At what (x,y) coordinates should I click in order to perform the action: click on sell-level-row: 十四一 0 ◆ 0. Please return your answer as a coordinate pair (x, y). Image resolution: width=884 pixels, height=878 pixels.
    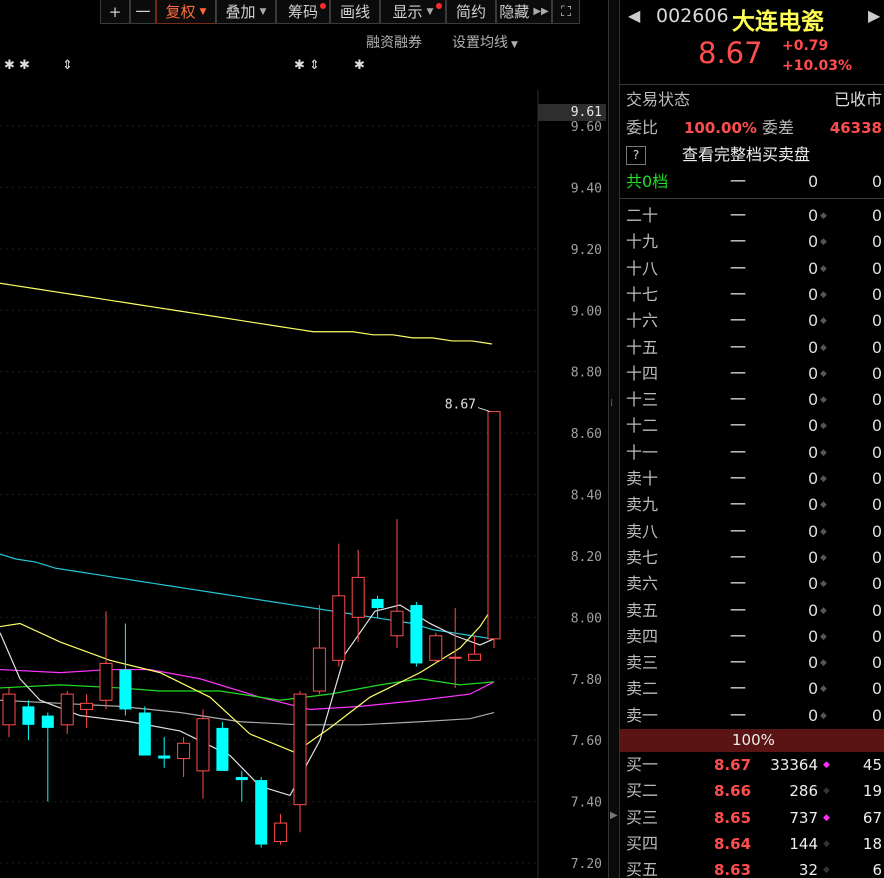
    Looking at the image, I should click on (752, 374).